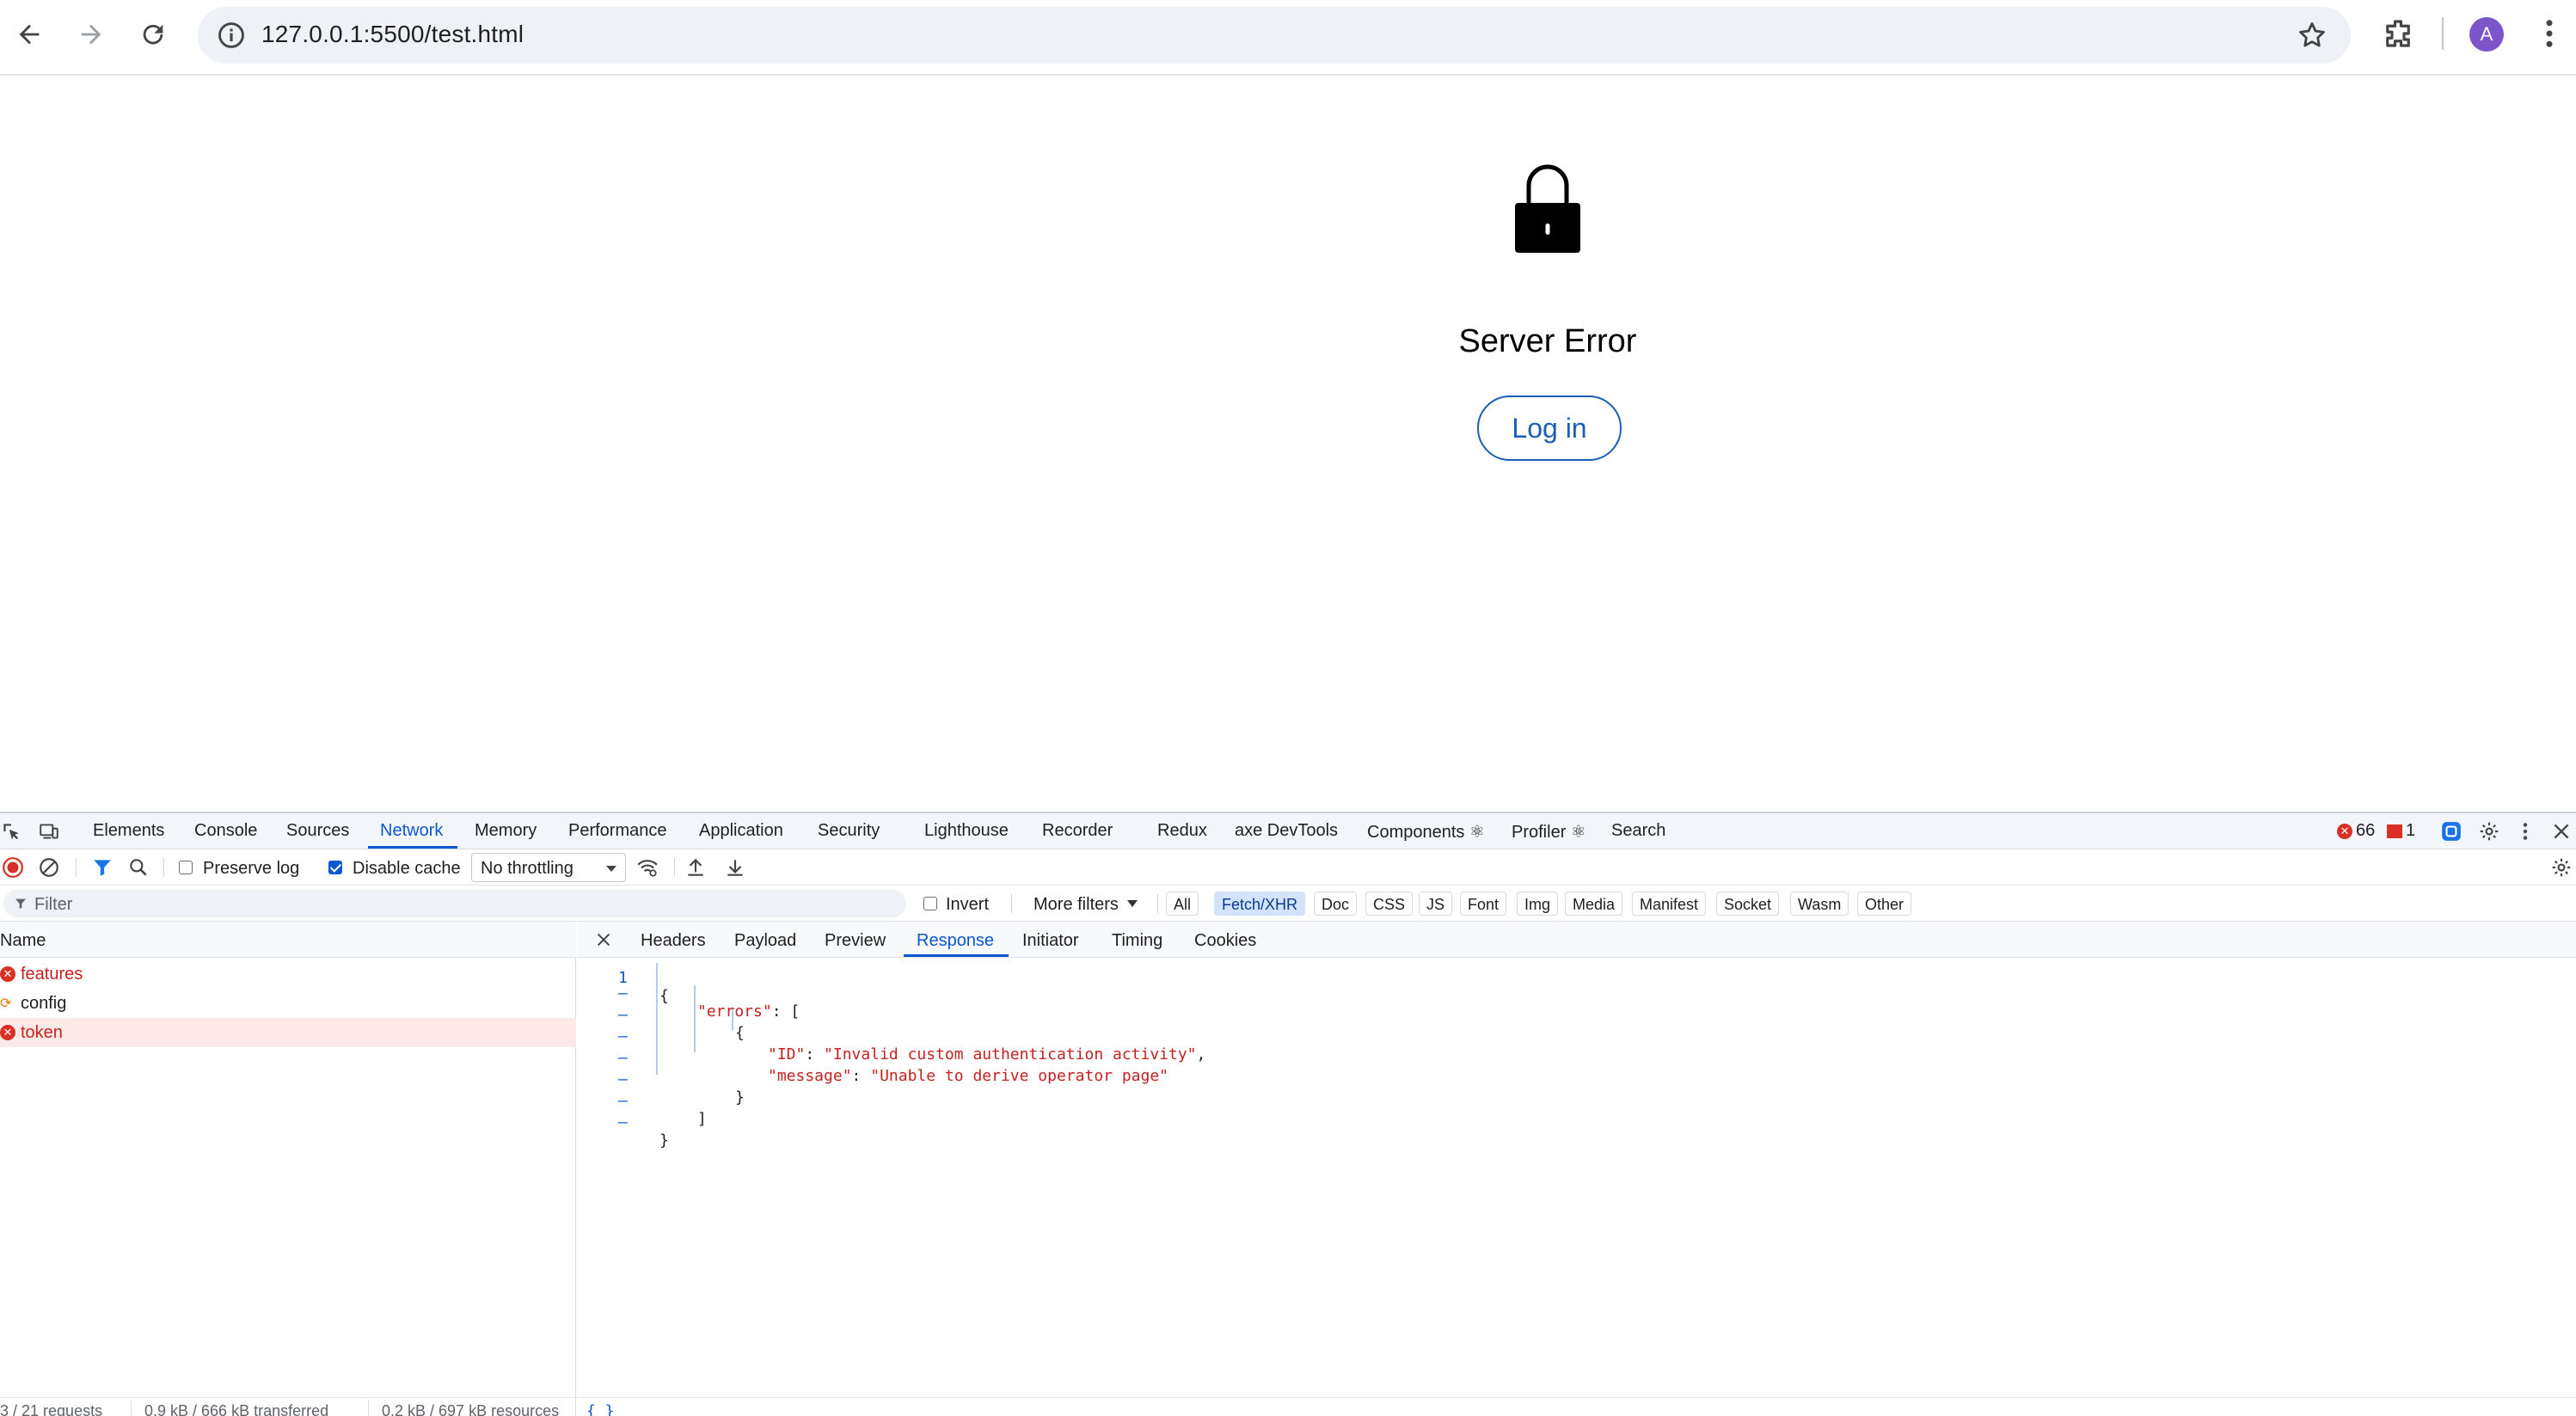 Image resolution: width=2576 pixels, height=1416 pixels. What do you see at coordinates (849, 831) in the screenshot?
I see `tab-security: Security` at bounding box center [849, 831].